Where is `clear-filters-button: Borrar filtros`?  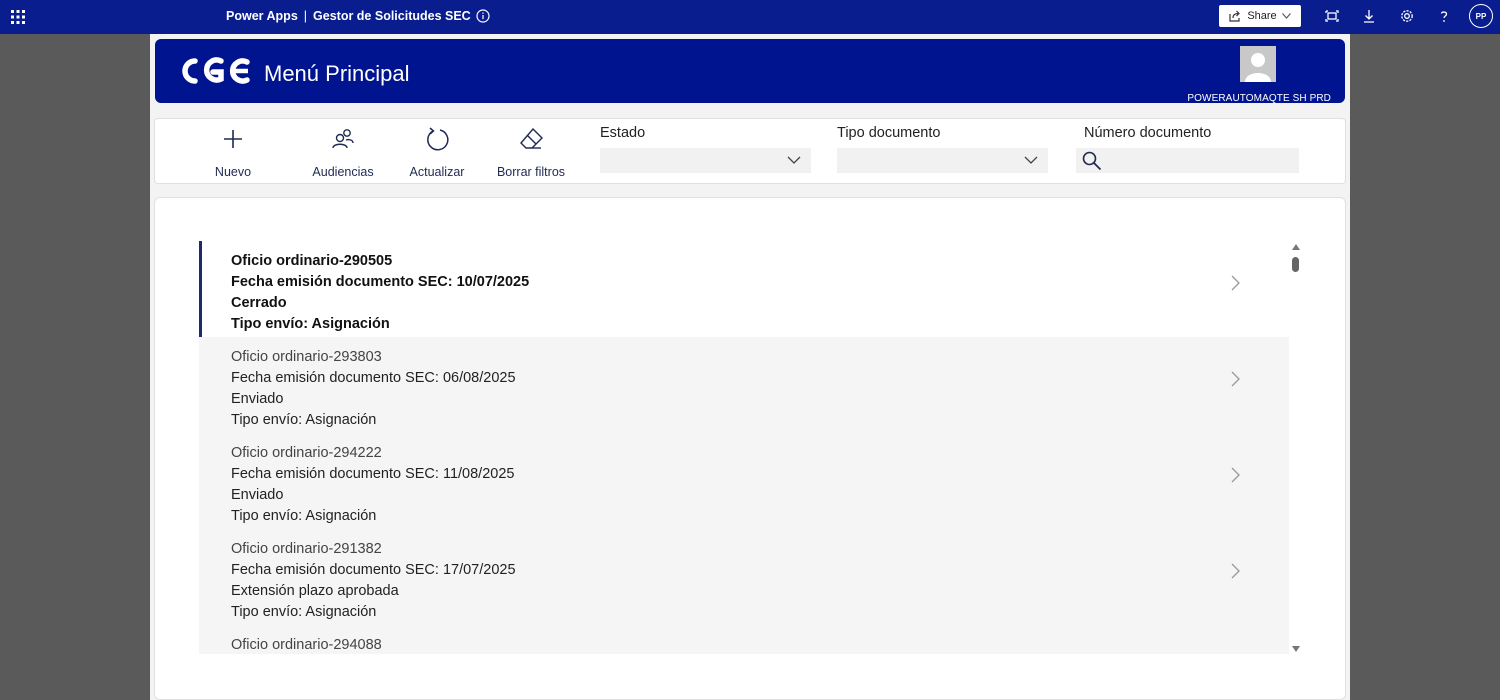
clear-filters-button: Borrar filtros is located at coordinates (531, 152).